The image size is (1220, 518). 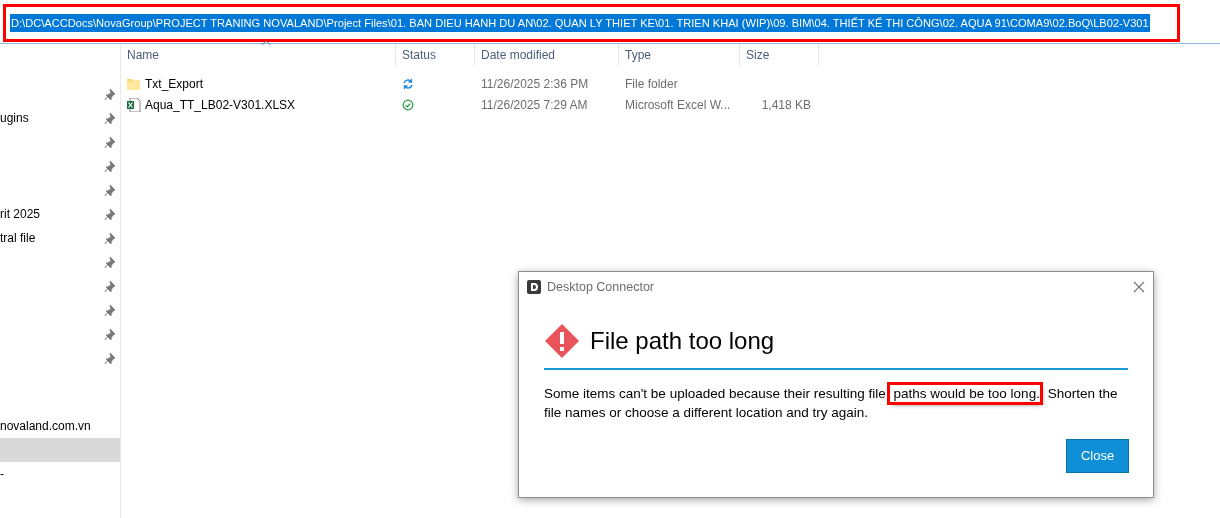 What do you see at coordinates (60, 474) in the screenshot?
I see `sidebar-item: -` at bounding box center [60, 474].